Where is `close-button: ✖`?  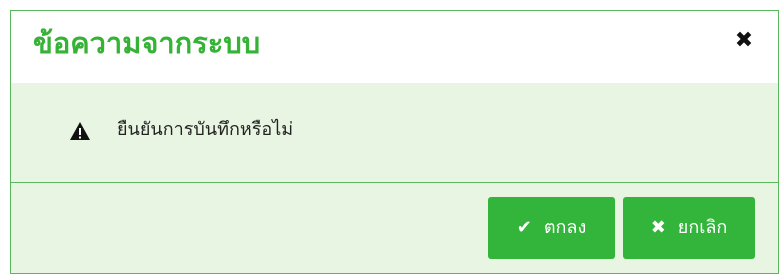 close-button: ✖ is located at coordinates (744, 41).